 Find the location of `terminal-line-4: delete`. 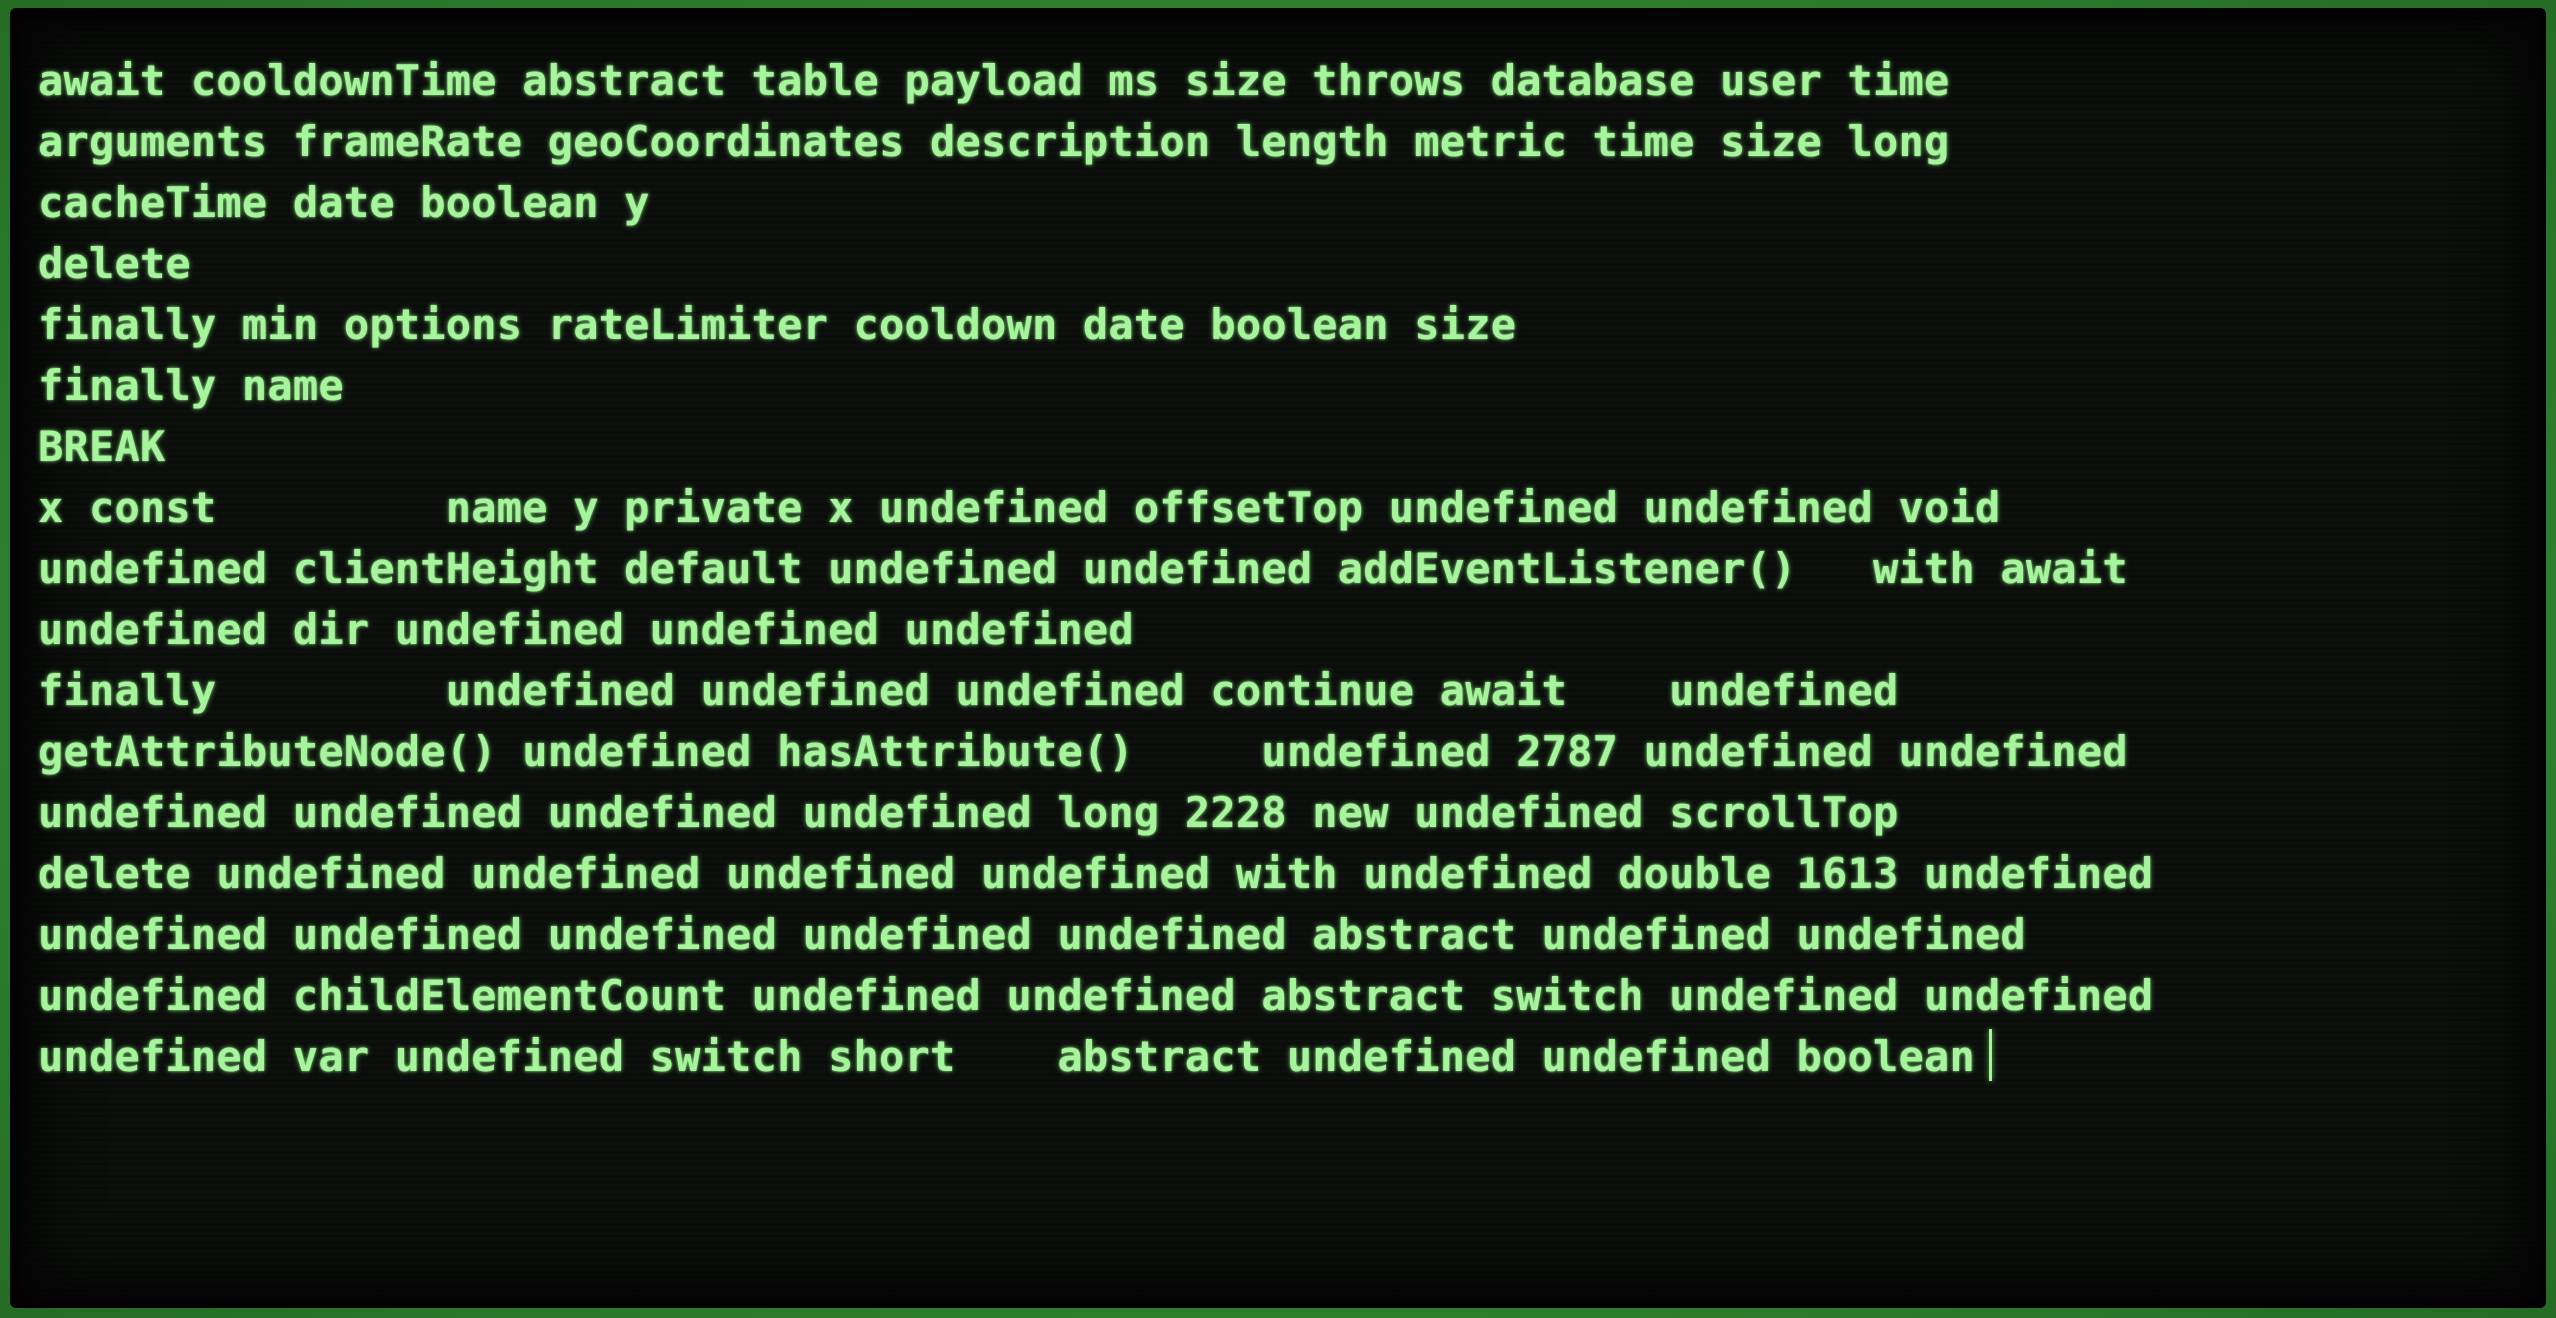

terminal-line-4: delete is located at coordinates (114, 263).